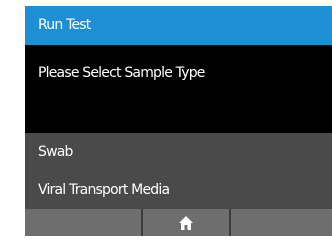 This screenshot has height=248, width=332. Describe the element at coordinates (178, 25) in the screenshot. I see `screen-title: Run Test` at that location.